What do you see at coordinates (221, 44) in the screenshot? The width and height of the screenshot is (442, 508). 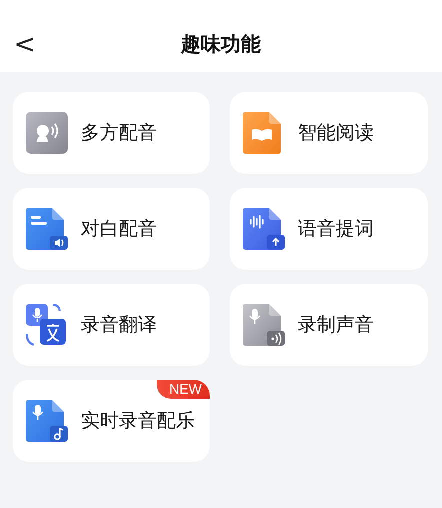 I see `page-title: 趣味功能` at bounding box center [221, 44].